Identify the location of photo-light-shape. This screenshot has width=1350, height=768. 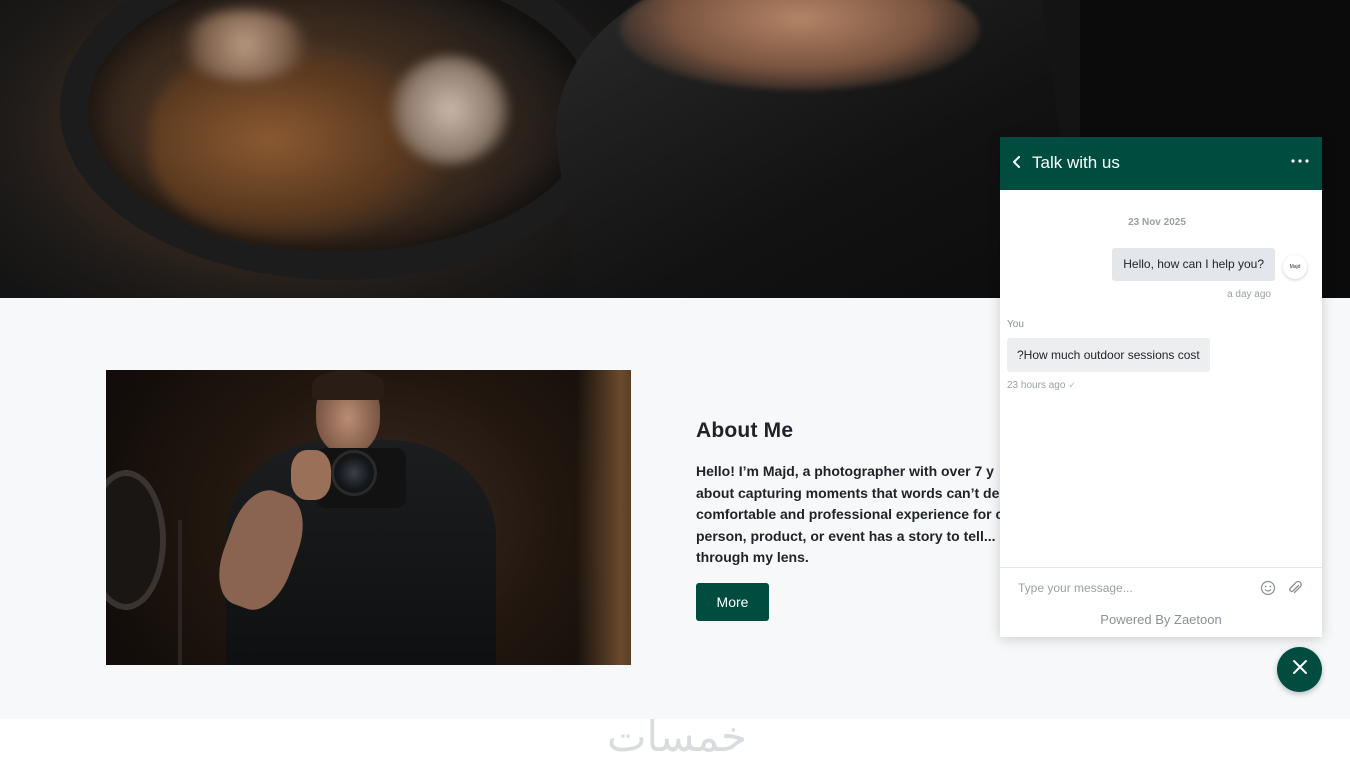
(603, 517).